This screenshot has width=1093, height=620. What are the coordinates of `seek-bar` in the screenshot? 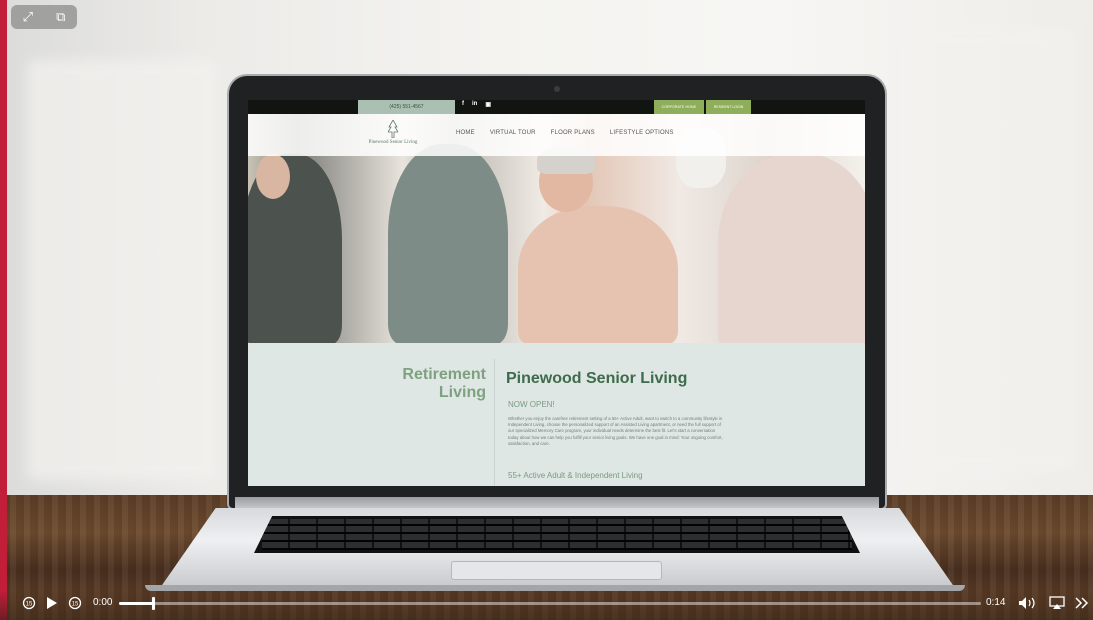 It's located at (550, 603).